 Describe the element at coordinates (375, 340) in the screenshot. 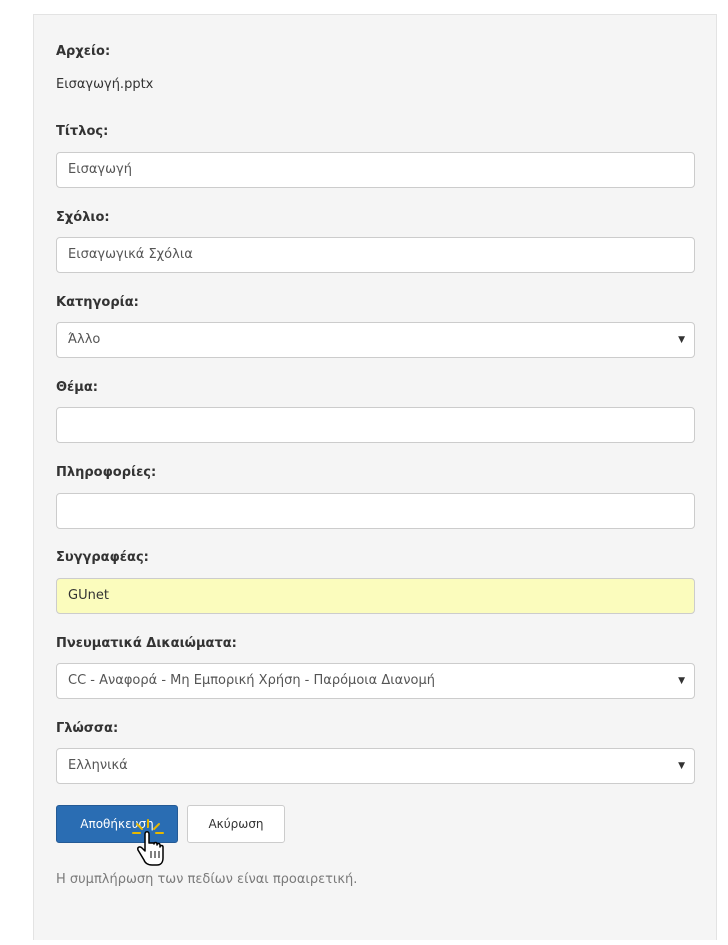

I see `category-select: Άλλο ▼` at that location.